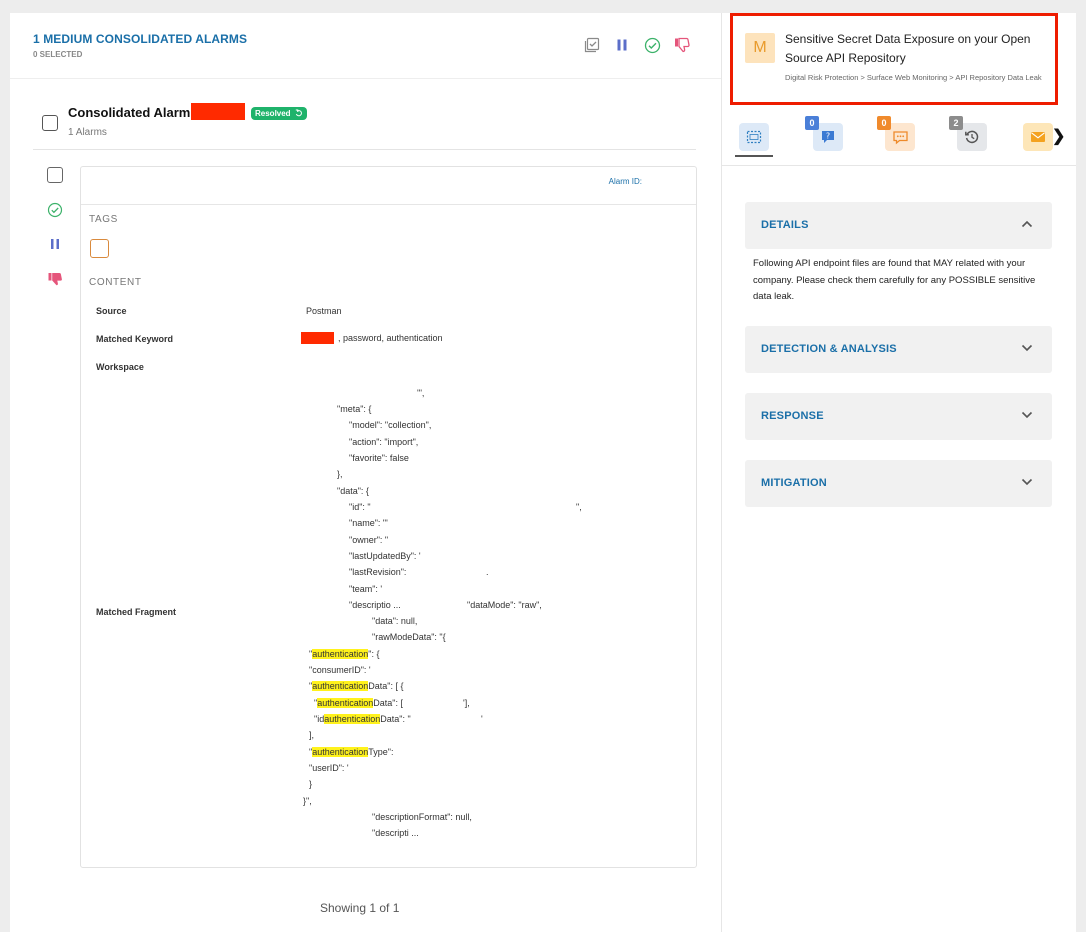 This screenshot has height=932, width=1086. Describe the element at coordinates (409, 637) in the screenshot. I see `fragment-line: "rawModeData": "{` at that location.